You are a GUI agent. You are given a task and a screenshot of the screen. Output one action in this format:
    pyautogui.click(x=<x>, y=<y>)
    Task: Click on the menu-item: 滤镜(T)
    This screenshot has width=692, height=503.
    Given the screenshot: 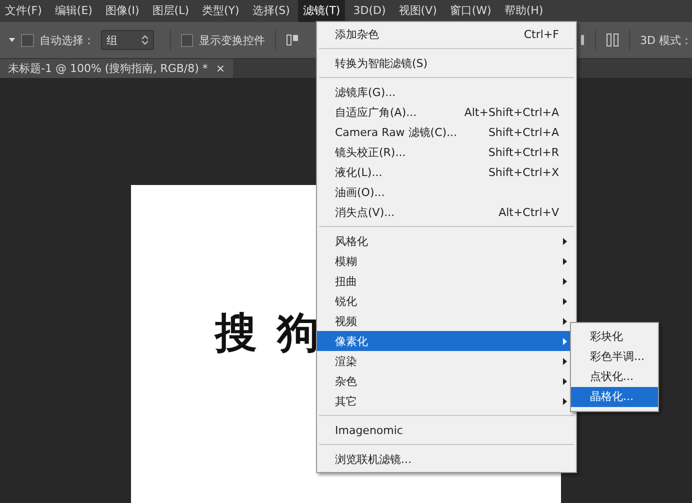 What is the action you would take?
    pyautogui.click(x=322, y=11)
    